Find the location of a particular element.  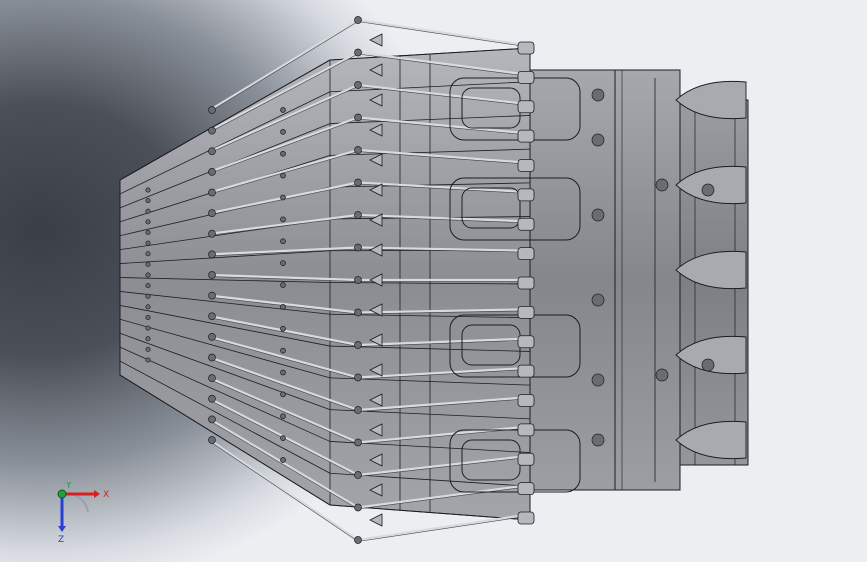

x-axis-label: X is located at coordinates (106, 495).